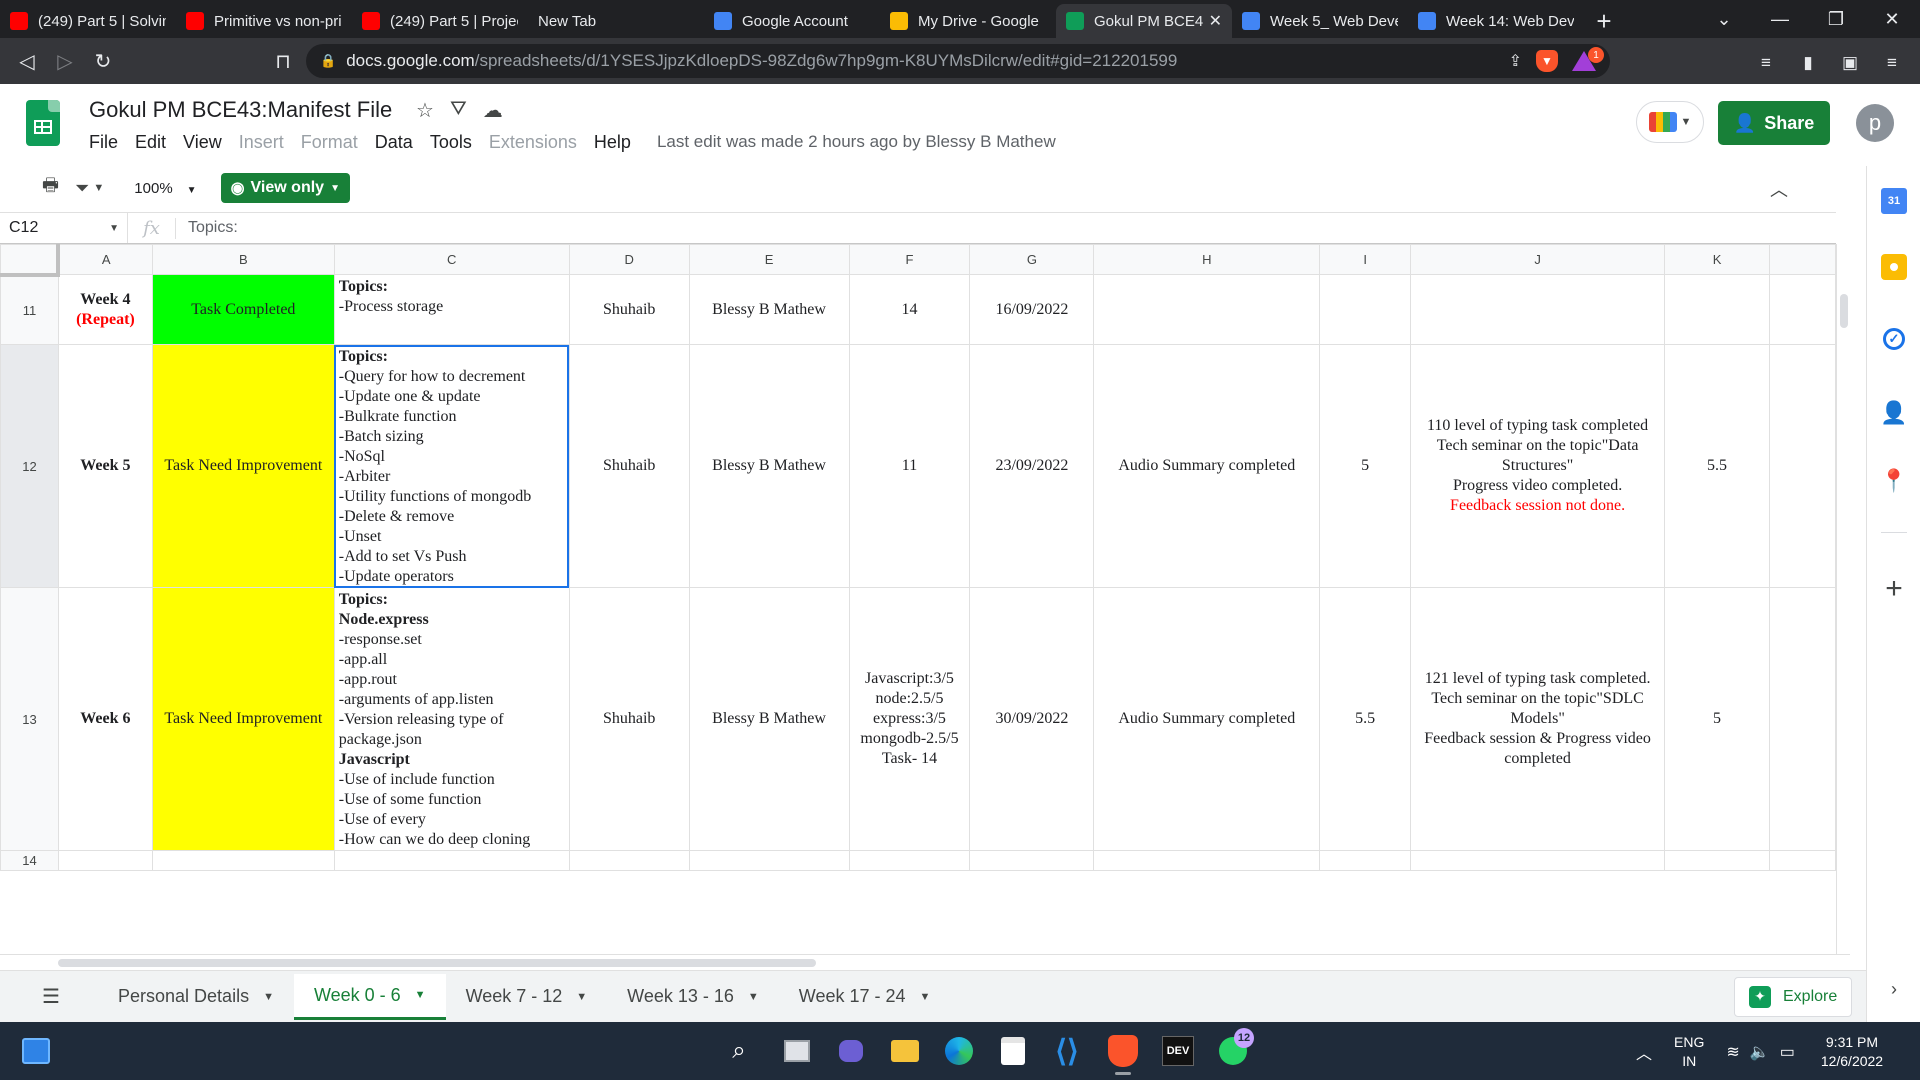 The height and width of the screenshot is (1080, 1920). What do you see at coordinates (207, 228) in the screenshot?
I see `formula-input: Topics:` at bounding box center [207, 228].